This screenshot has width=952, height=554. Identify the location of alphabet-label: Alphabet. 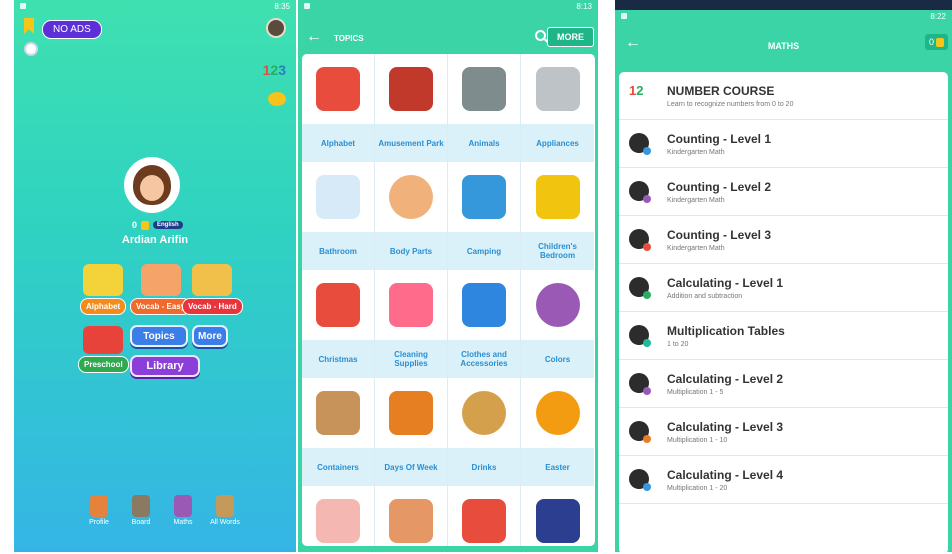
(103, 306).